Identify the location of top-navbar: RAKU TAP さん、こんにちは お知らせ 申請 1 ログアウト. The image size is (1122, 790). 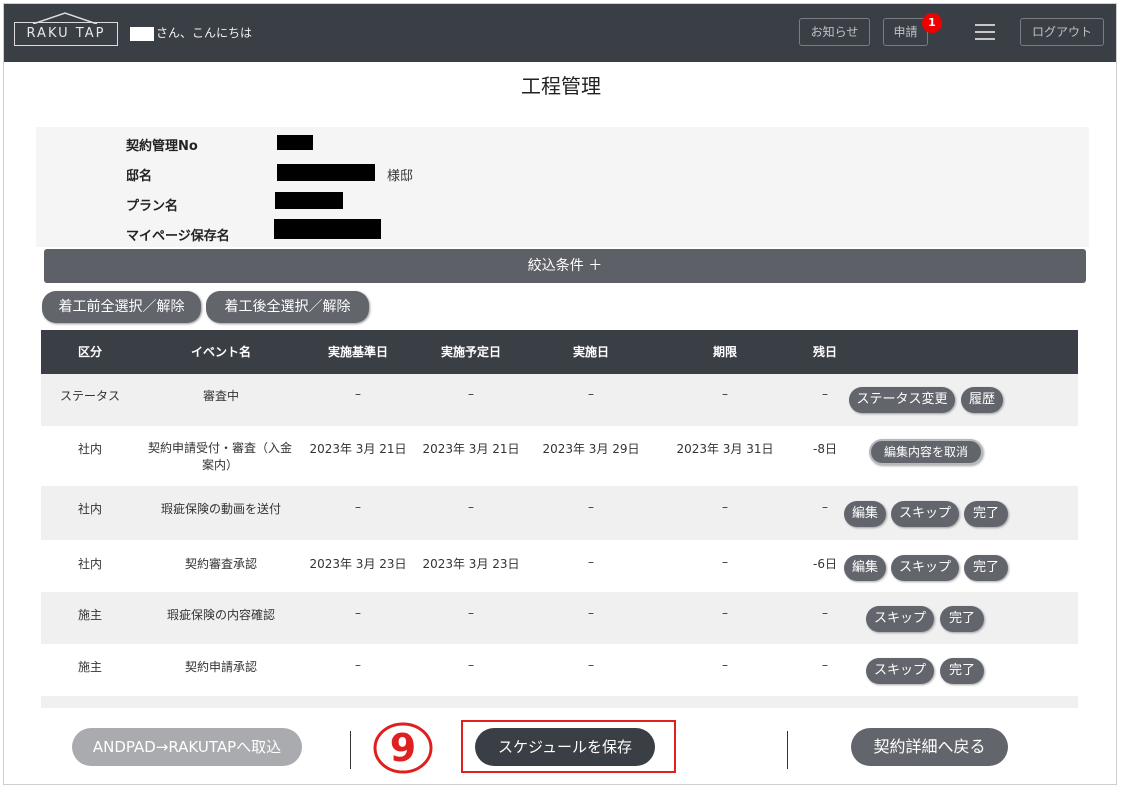
(560, 33).